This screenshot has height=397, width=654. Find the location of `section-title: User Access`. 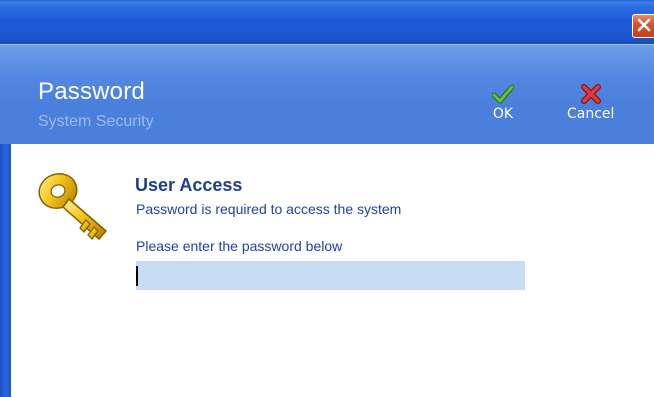

section-title: User Access is located at coordinates (189, 185).